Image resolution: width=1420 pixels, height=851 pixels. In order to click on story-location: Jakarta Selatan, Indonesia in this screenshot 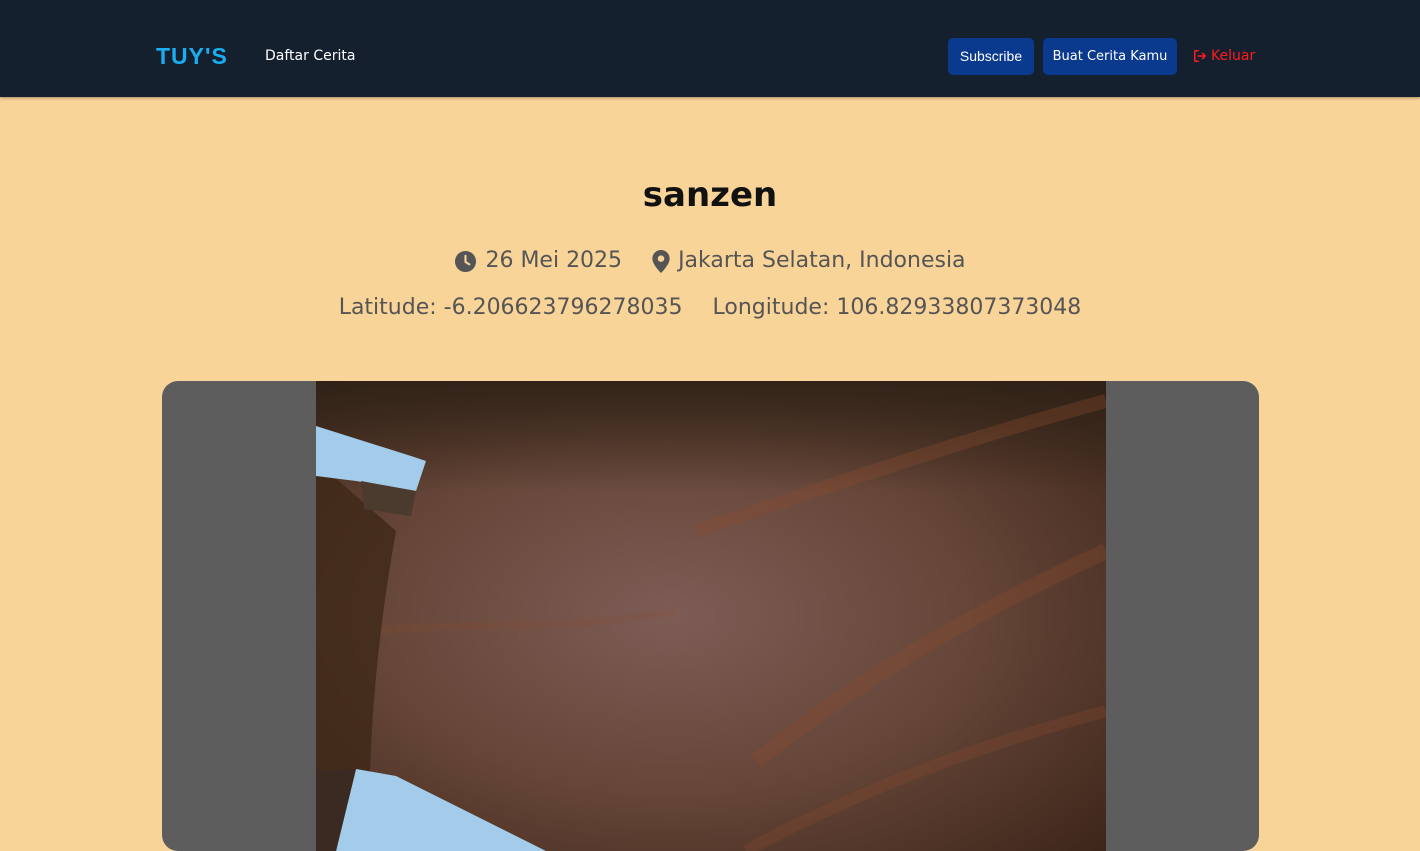, I will do `click(809, 261)`.